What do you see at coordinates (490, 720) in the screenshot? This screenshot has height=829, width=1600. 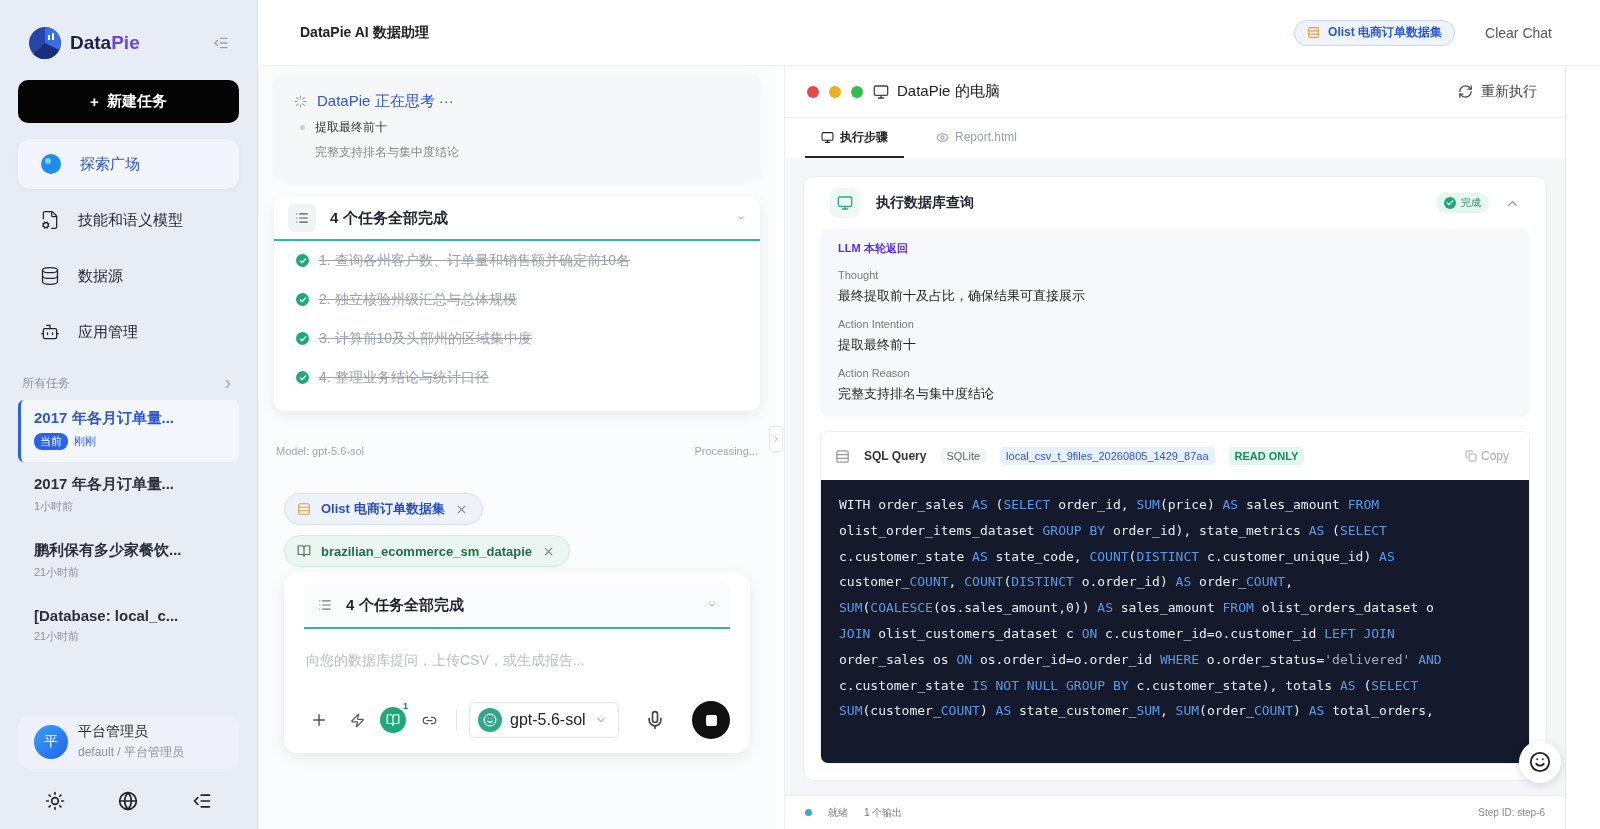 I see `model-icon` at bounding box center [490, 720].